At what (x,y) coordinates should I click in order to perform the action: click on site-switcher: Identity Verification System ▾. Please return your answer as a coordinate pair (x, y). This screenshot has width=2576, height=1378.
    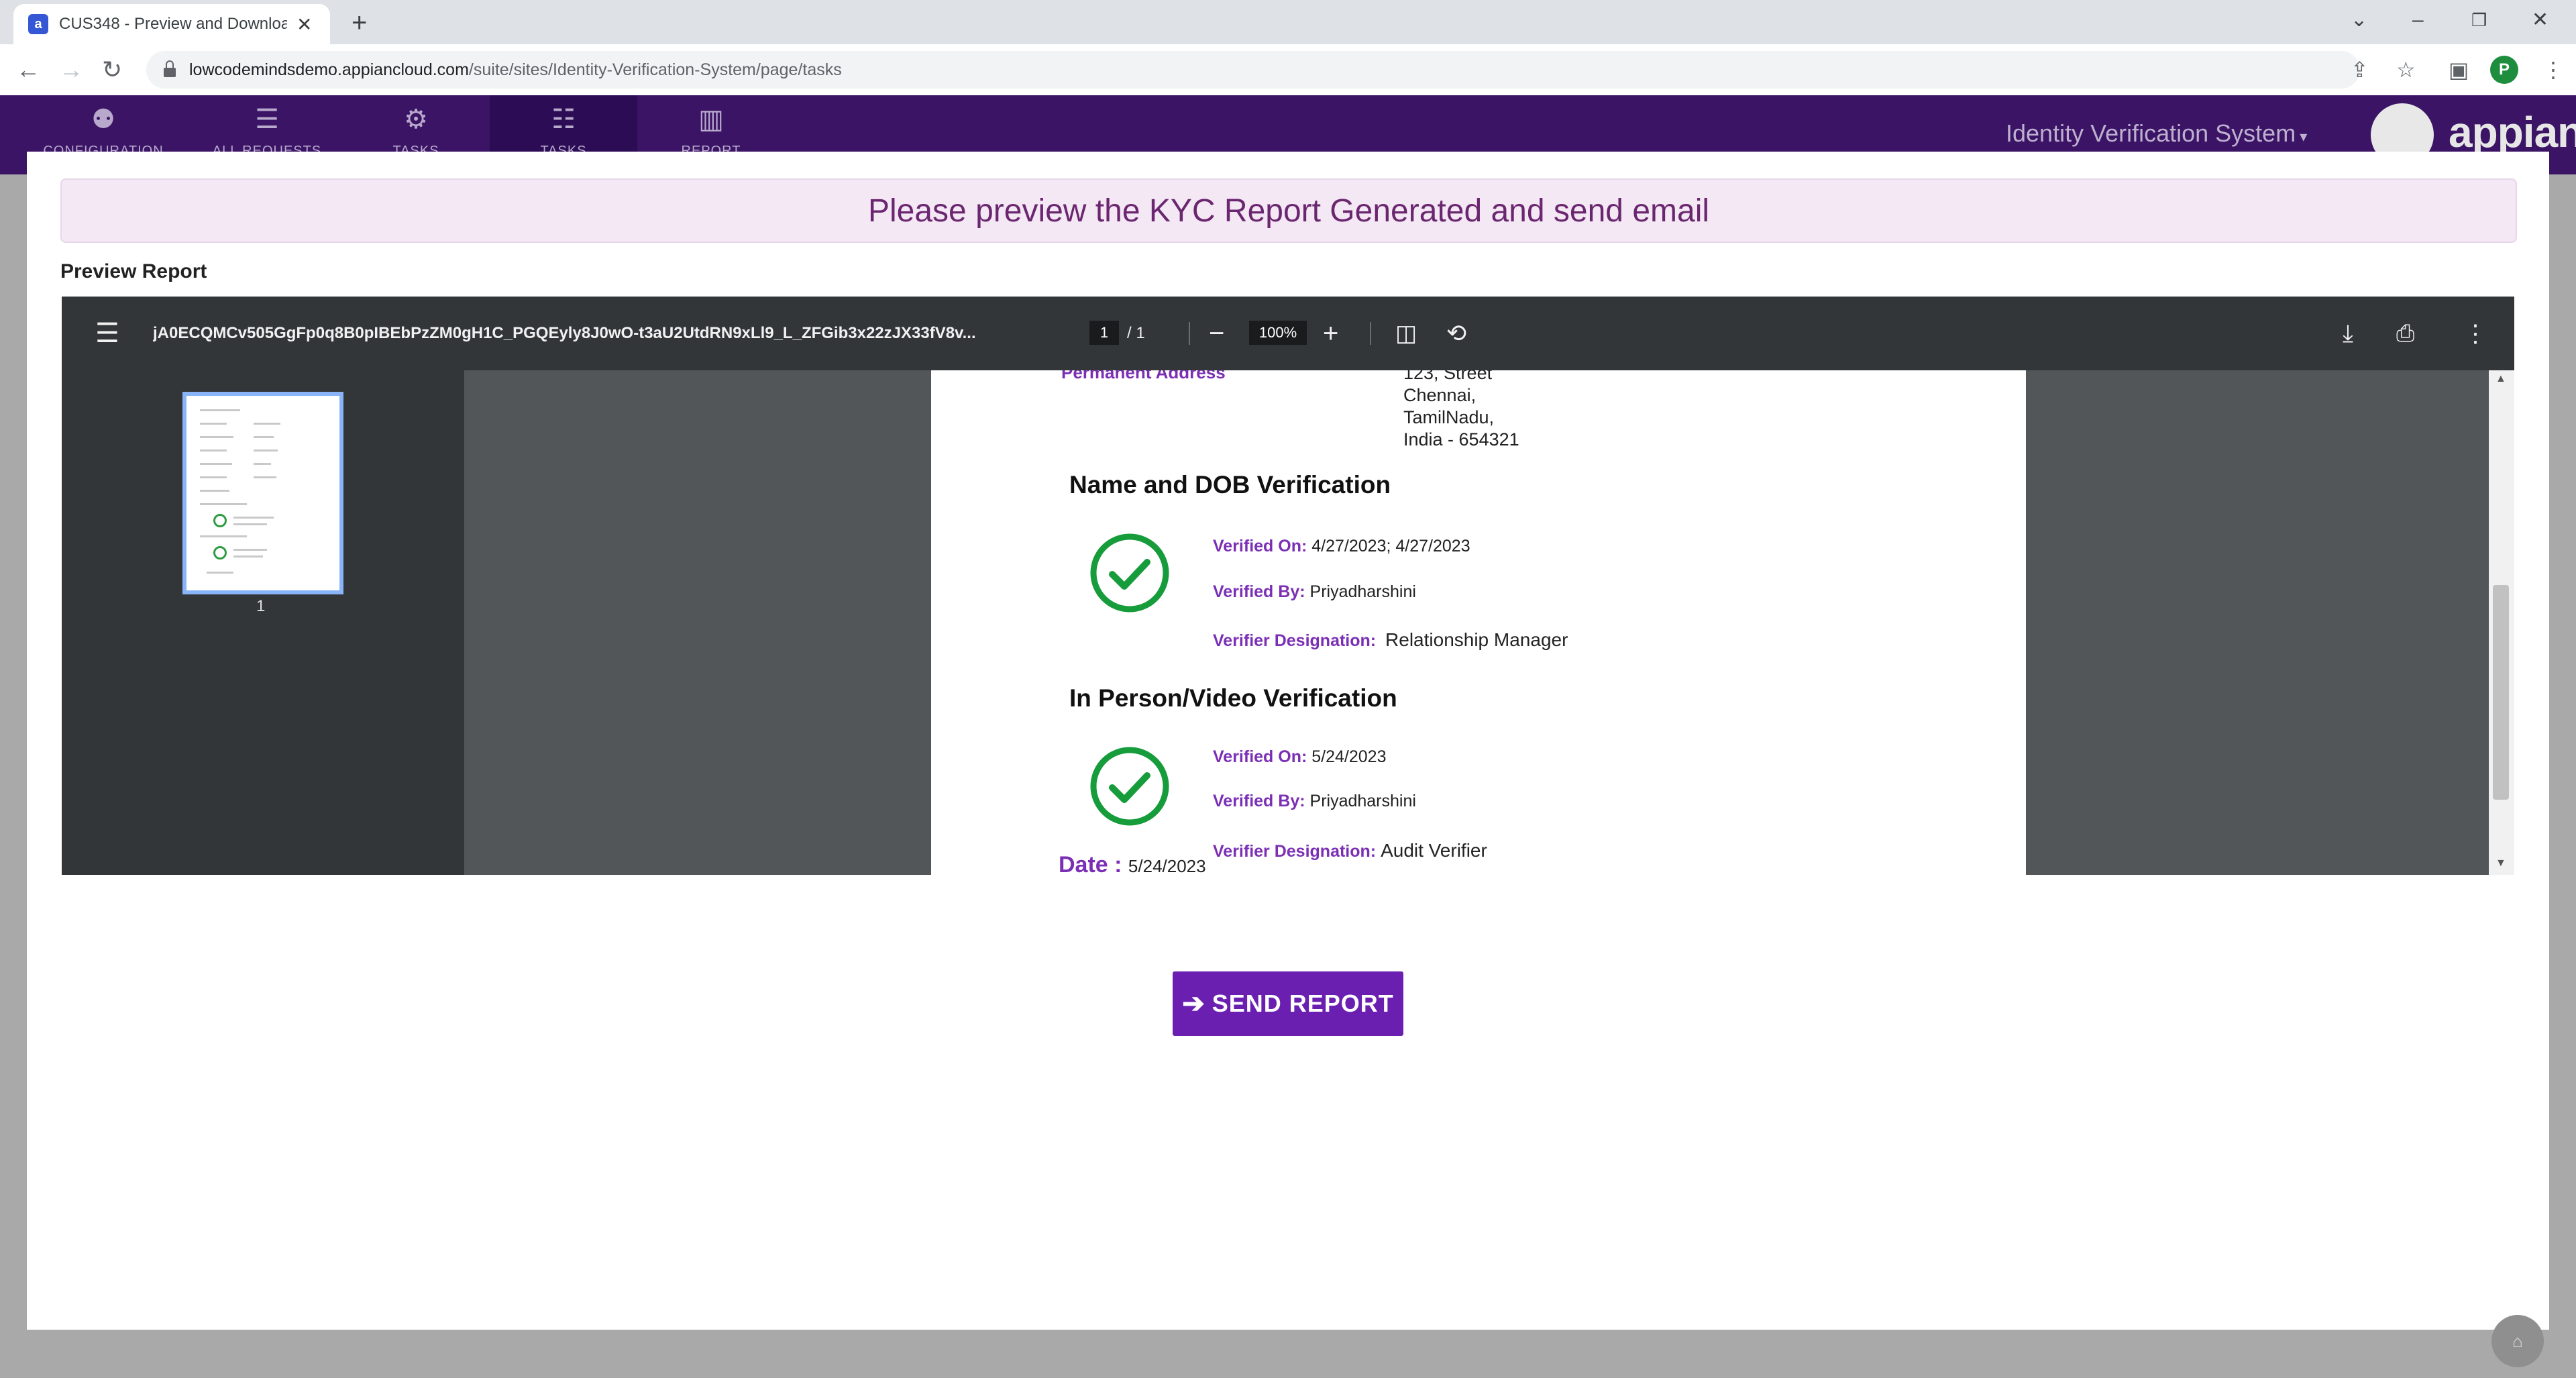
    Looking at the image, I should click on (2156, 133).